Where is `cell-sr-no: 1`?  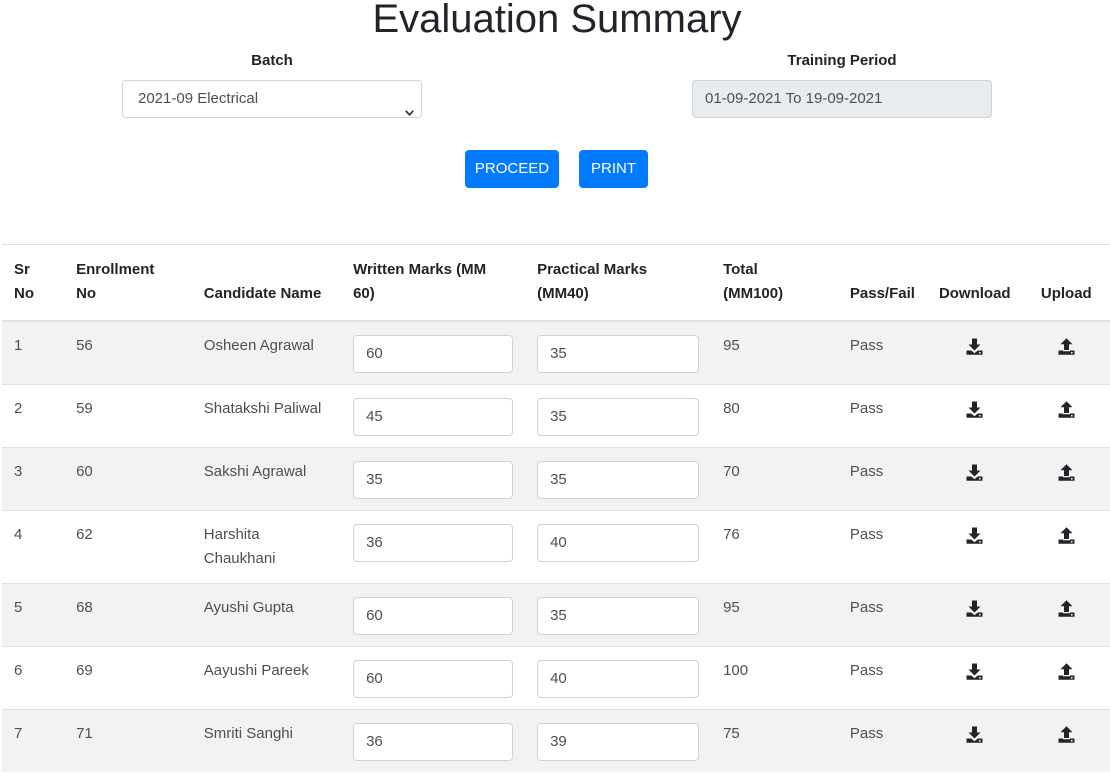
cell-sr-no: 1 is located at coordinates (33, 352).